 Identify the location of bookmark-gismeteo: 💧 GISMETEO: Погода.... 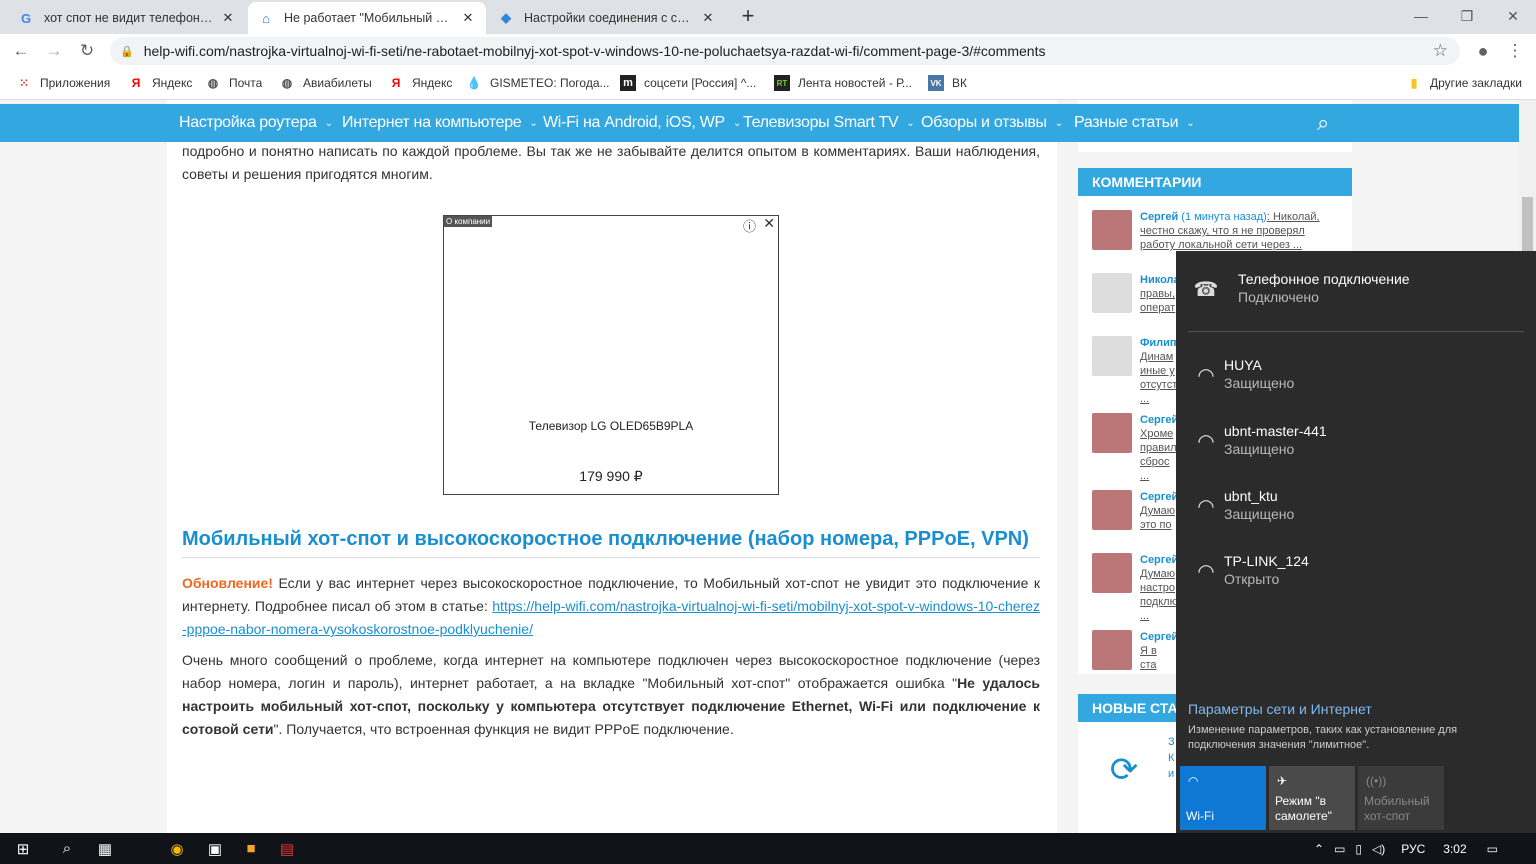
(538, 83).